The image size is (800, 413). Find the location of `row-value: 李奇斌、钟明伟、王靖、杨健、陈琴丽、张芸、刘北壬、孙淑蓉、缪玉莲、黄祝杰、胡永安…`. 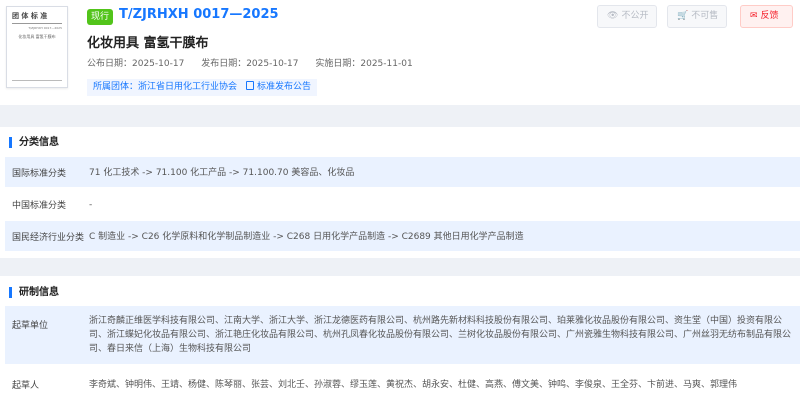

row-value: 李奇斌、钟明伟、王靖、杨健、陈琴丽、张芸、刘北壬、孙淑蓉、缪玉莲、黄祝杰、胡永安… is located at coordinates (413, 385).